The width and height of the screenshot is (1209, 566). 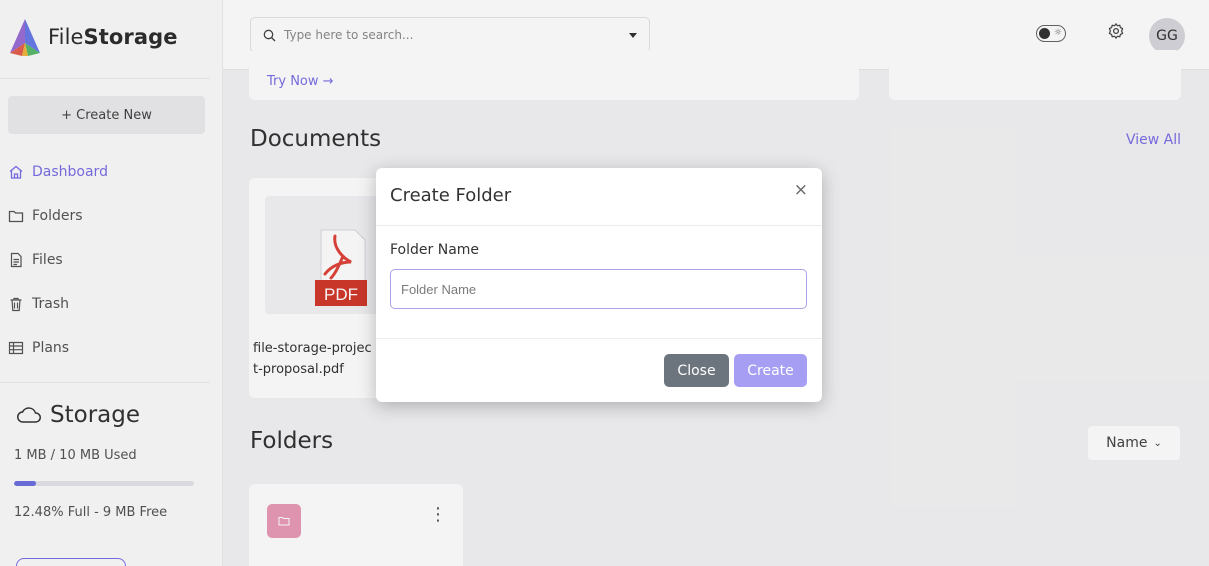 What do you see at coordinates (599, 197) in the screenshot?
I see `modal-header: Create Folder ×` at bounding box center [599, 197].